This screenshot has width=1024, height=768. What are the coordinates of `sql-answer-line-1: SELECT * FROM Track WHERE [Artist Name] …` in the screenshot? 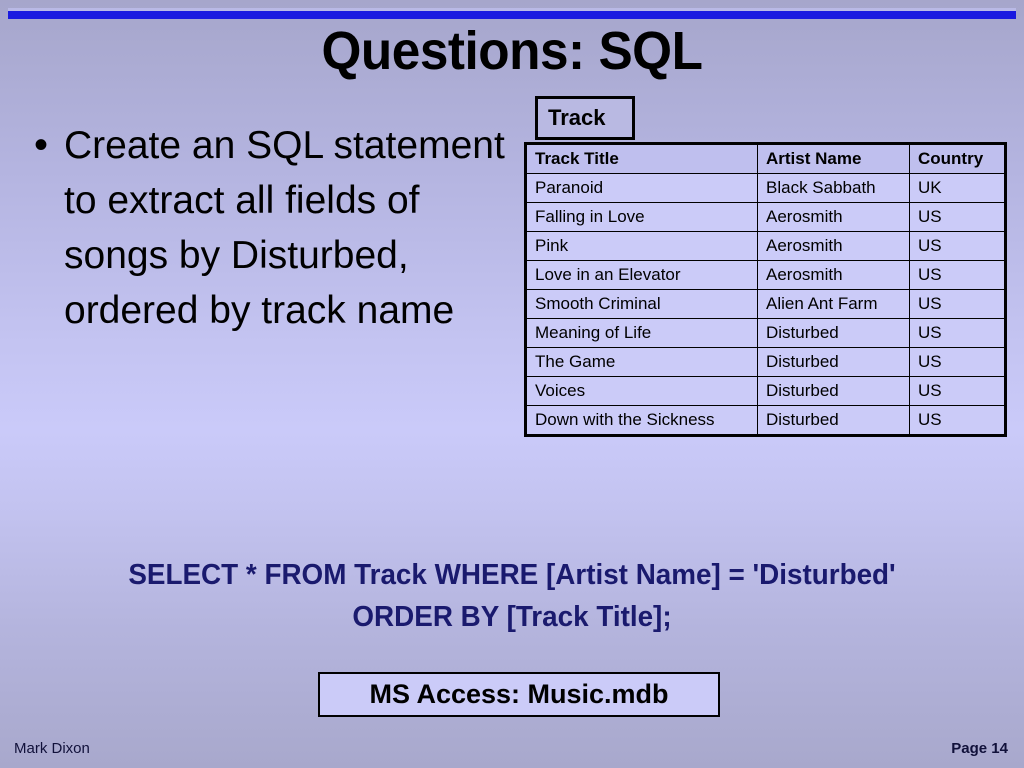 It's located at (512, 575).